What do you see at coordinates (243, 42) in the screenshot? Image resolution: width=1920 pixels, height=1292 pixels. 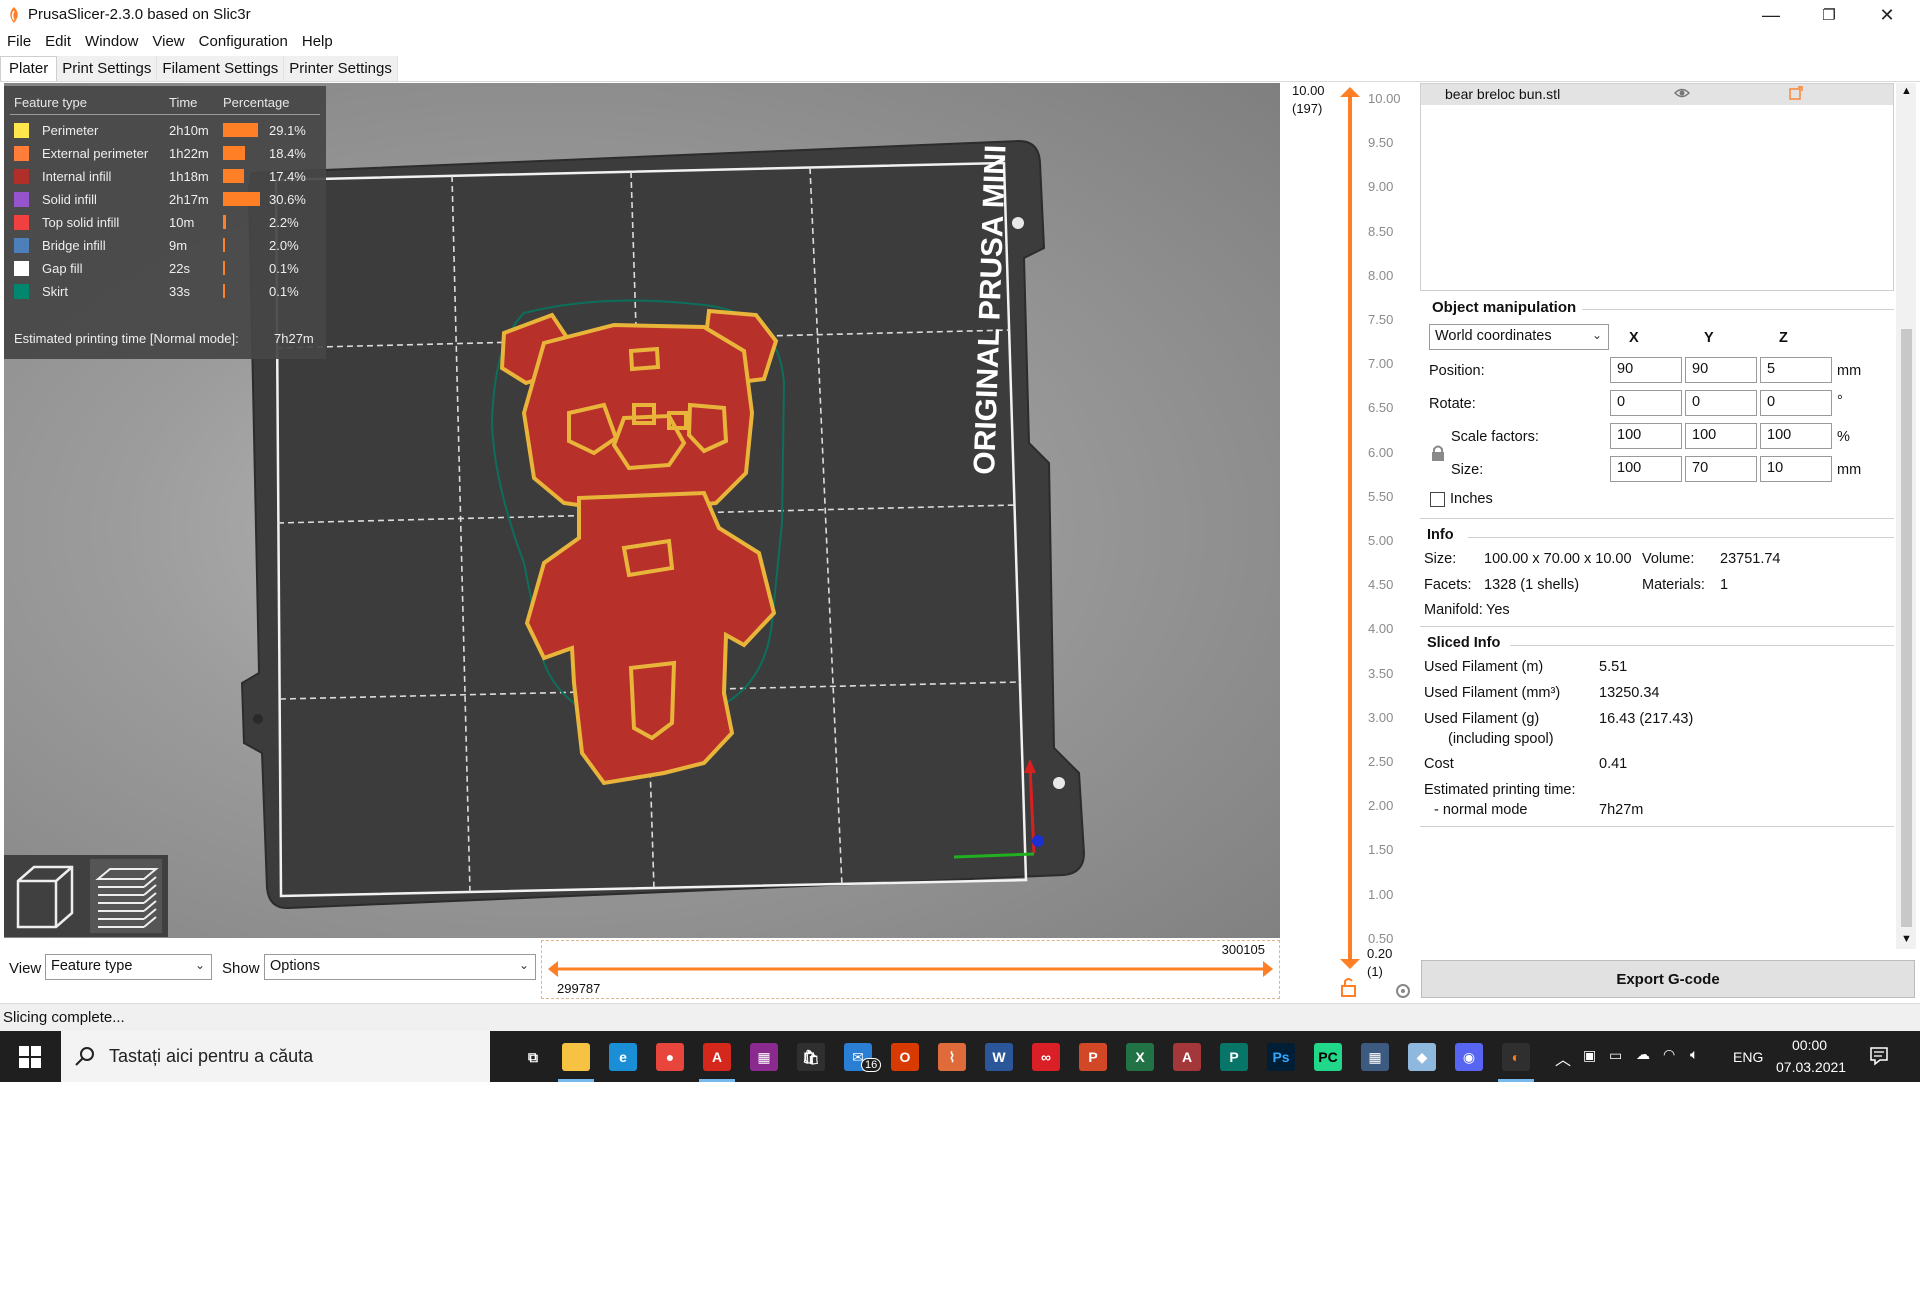 I see `menu-configuration: Configuration` at bounding box center [243, 42].